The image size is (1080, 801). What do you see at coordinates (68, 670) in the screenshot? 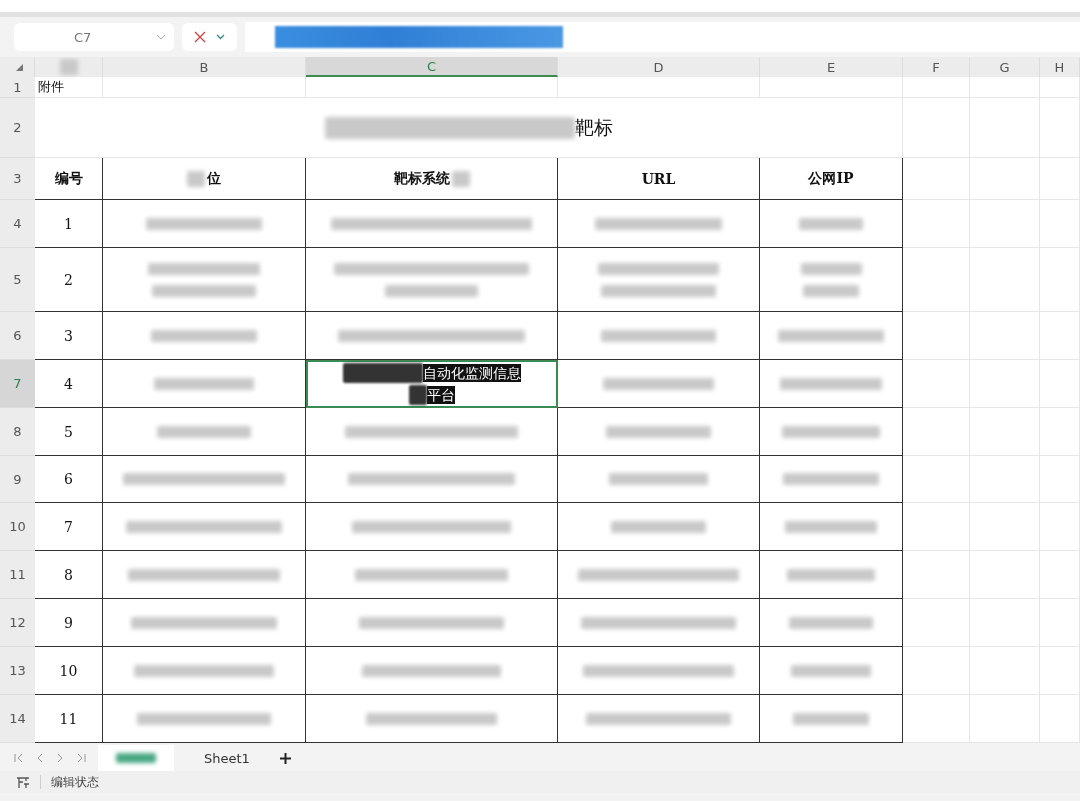
I see `table-cell: 10` at bounding box center [68, 670].